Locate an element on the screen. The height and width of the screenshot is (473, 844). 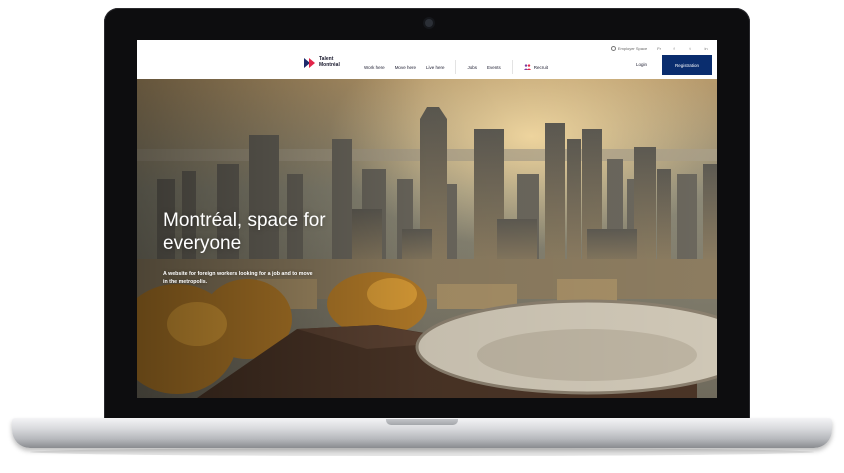
logo-line-2: Montréal is located at coordinates (329, 64).